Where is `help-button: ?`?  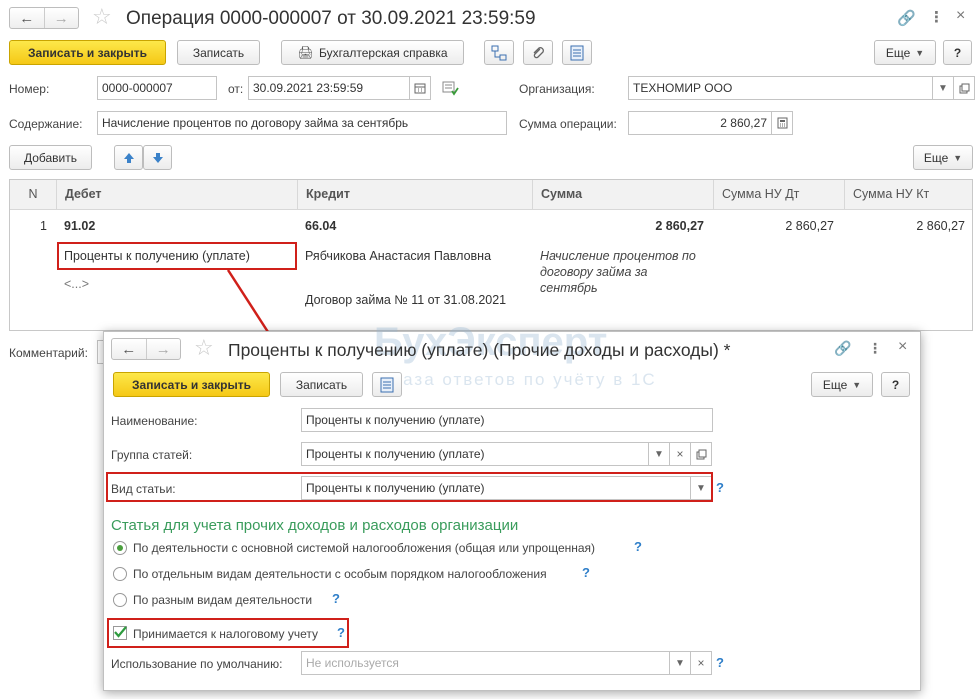
help-button: ? is located at coordinates (957, 52).